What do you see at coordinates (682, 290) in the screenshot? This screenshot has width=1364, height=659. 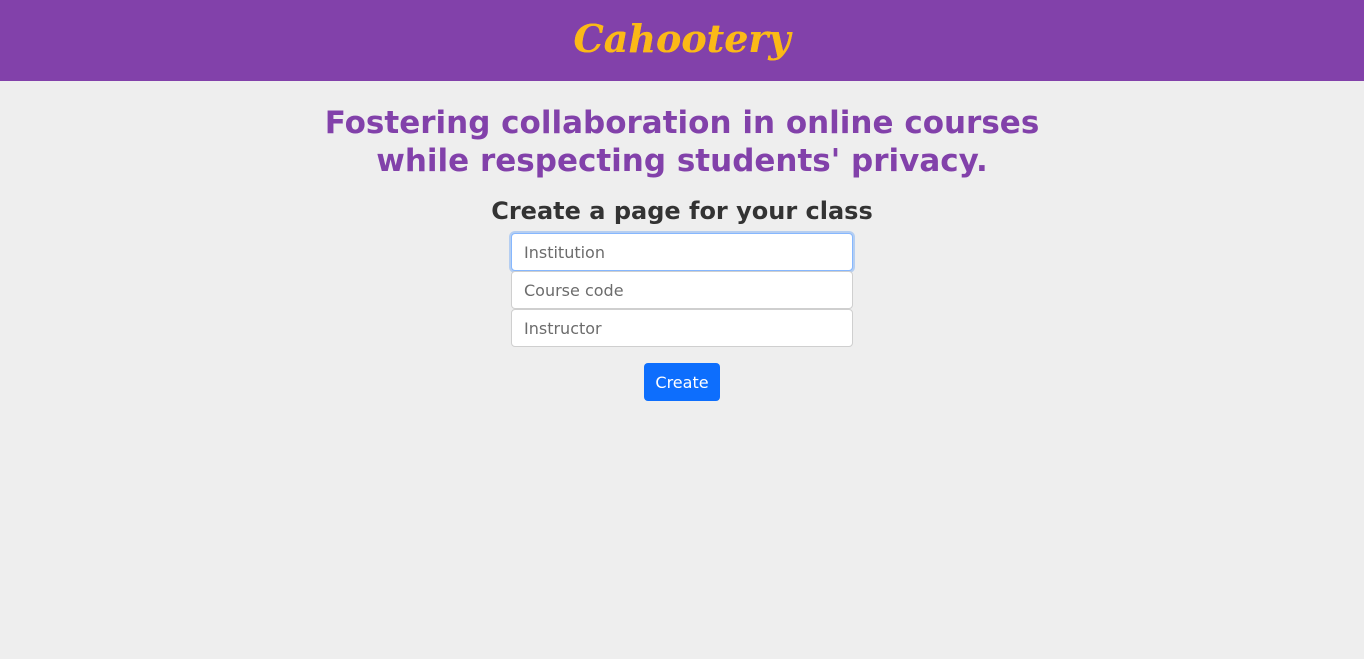 I see `course-code-input` at bounding box center [682, 290].